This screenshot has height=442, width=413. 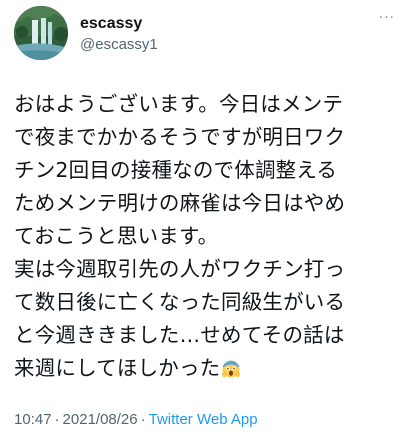 I want to click on tweet-text-line: で夜までかかるそうですが明日ワク, so click(x=180, y=137).